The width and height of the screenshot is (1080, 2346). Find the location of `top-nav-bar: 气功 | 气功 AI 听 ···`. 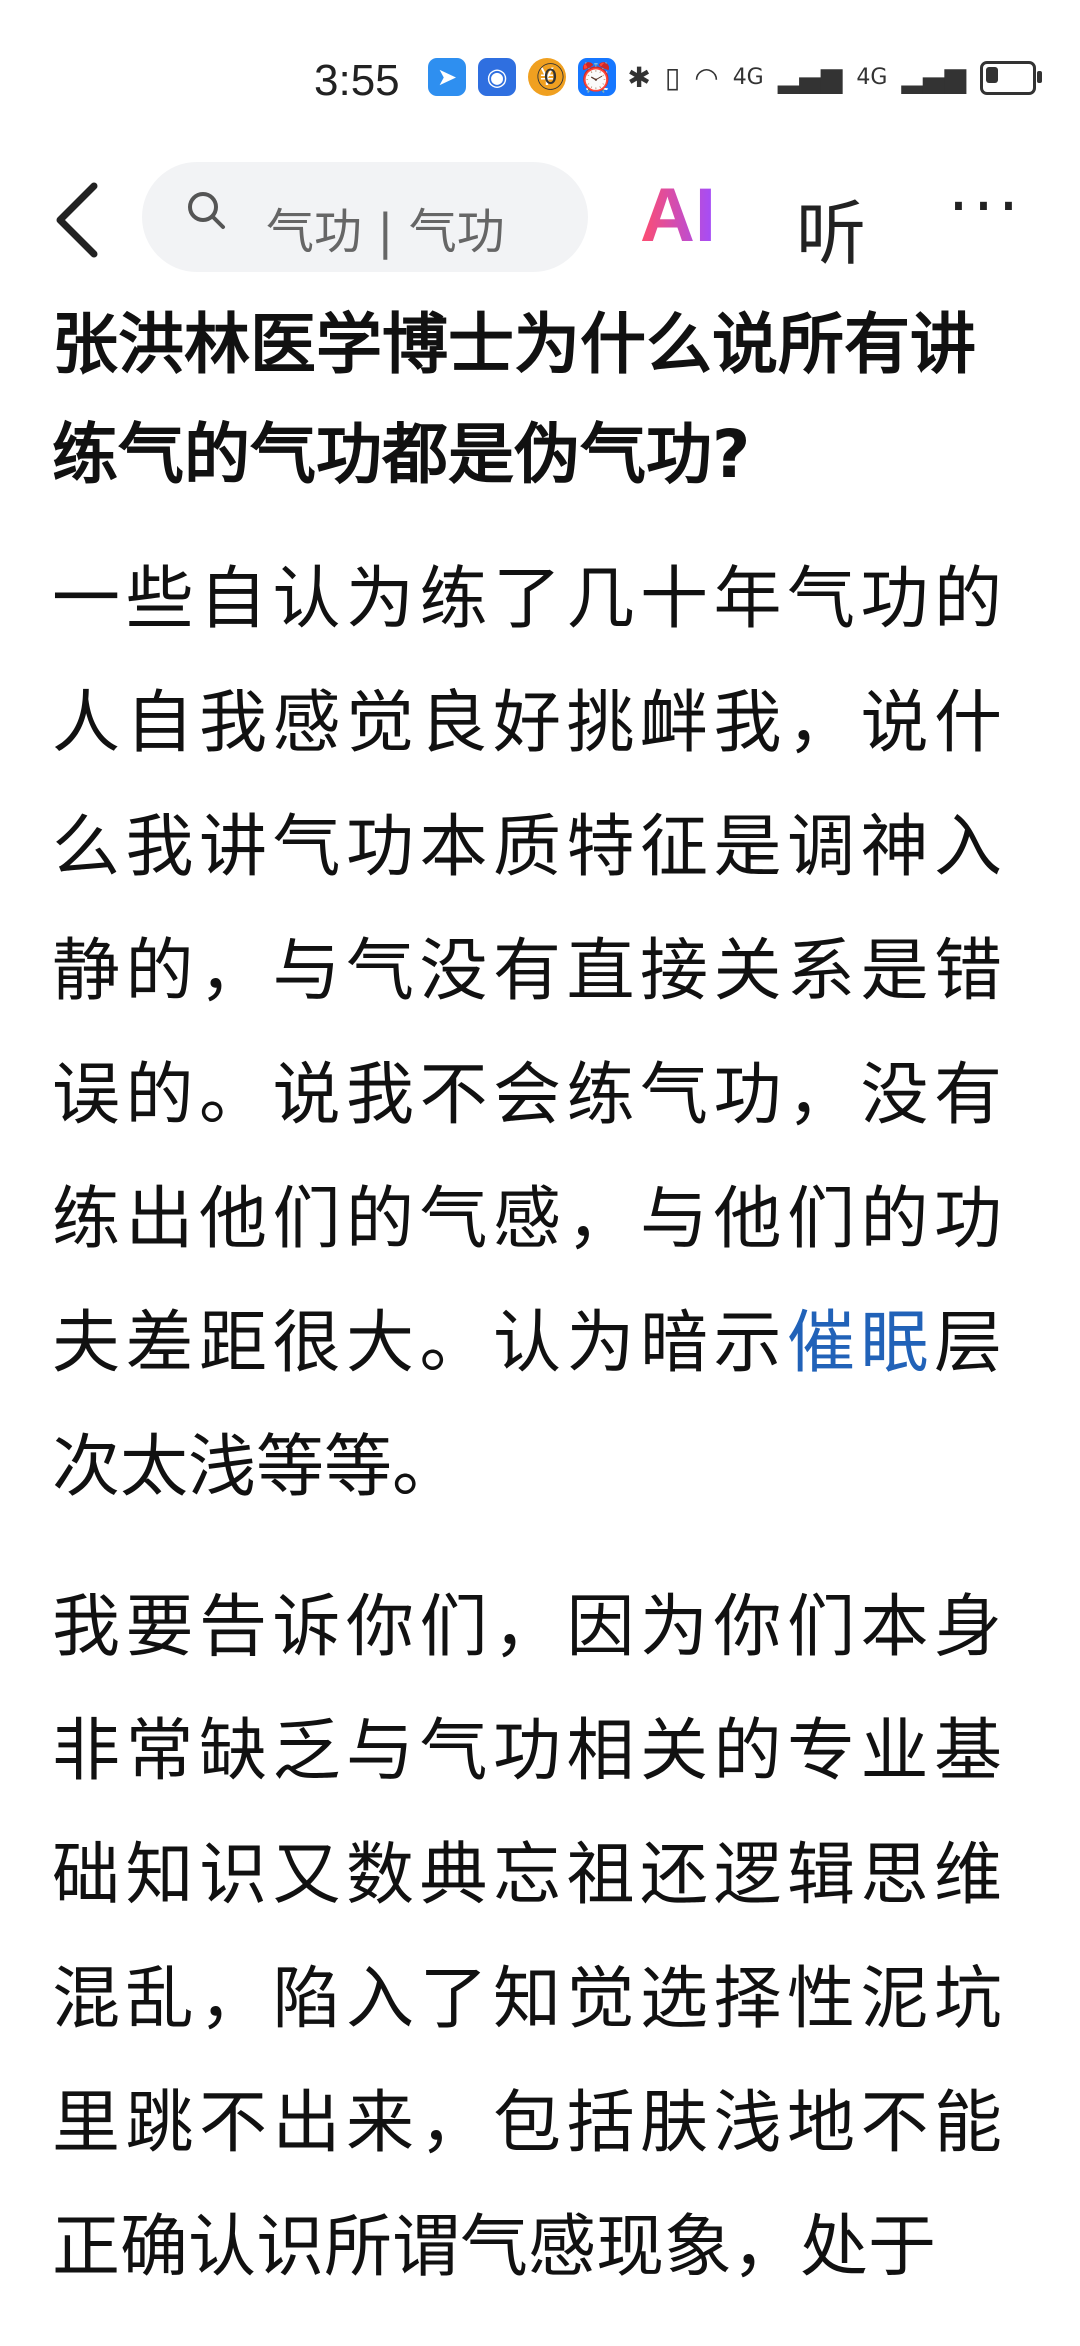

top-nav-bar: 气功 | 气功 AI 听 ··· is located at coordinates (540, 215).